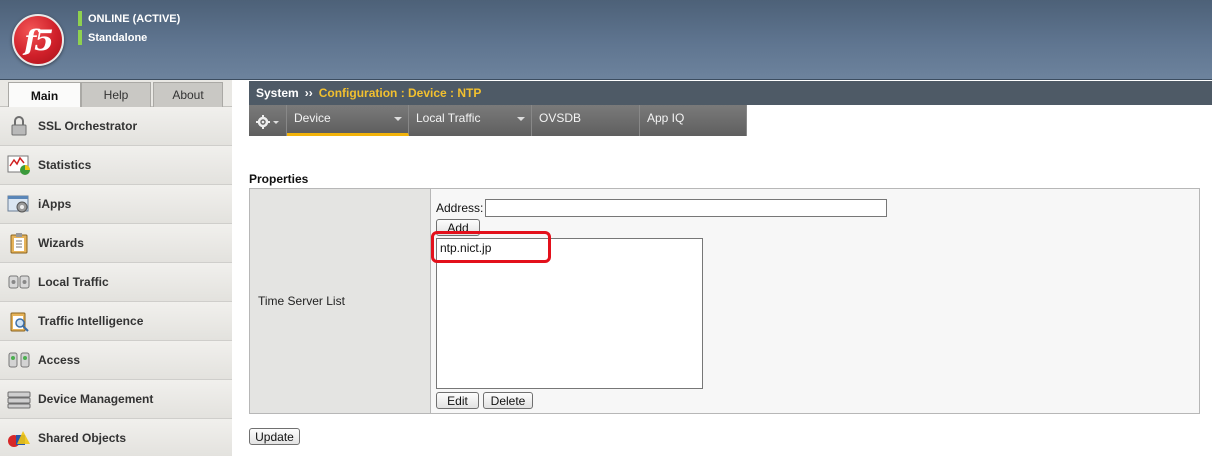 This screenshot has height=456, width=1212. What do you see at coordinates (61, 243) in the screenshot?
I see `sidebar-item-label: Wizards` at bounding box center [61, 243].